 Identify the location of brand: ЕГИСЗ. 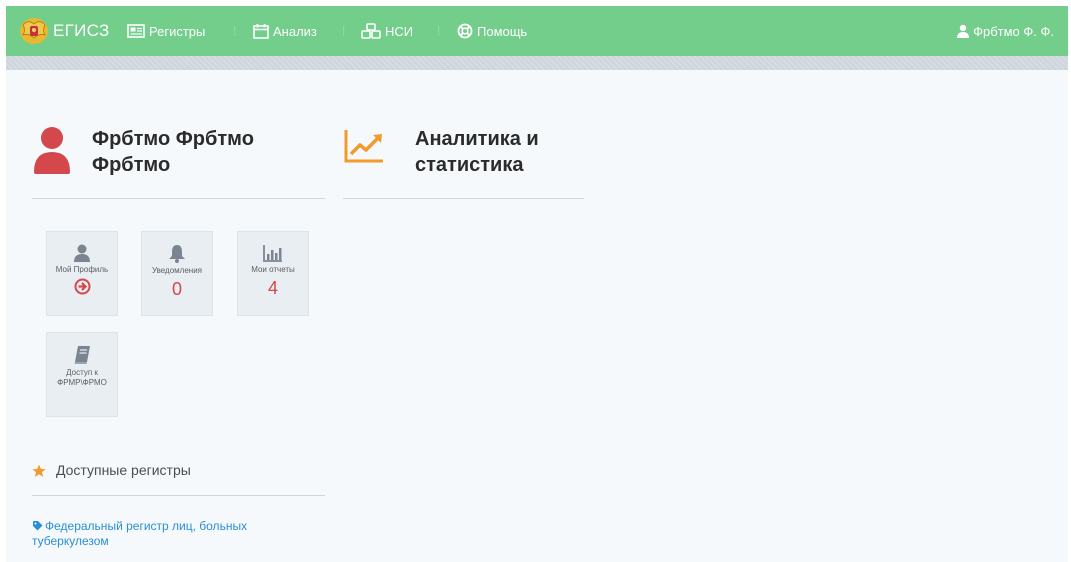
(64, 31).